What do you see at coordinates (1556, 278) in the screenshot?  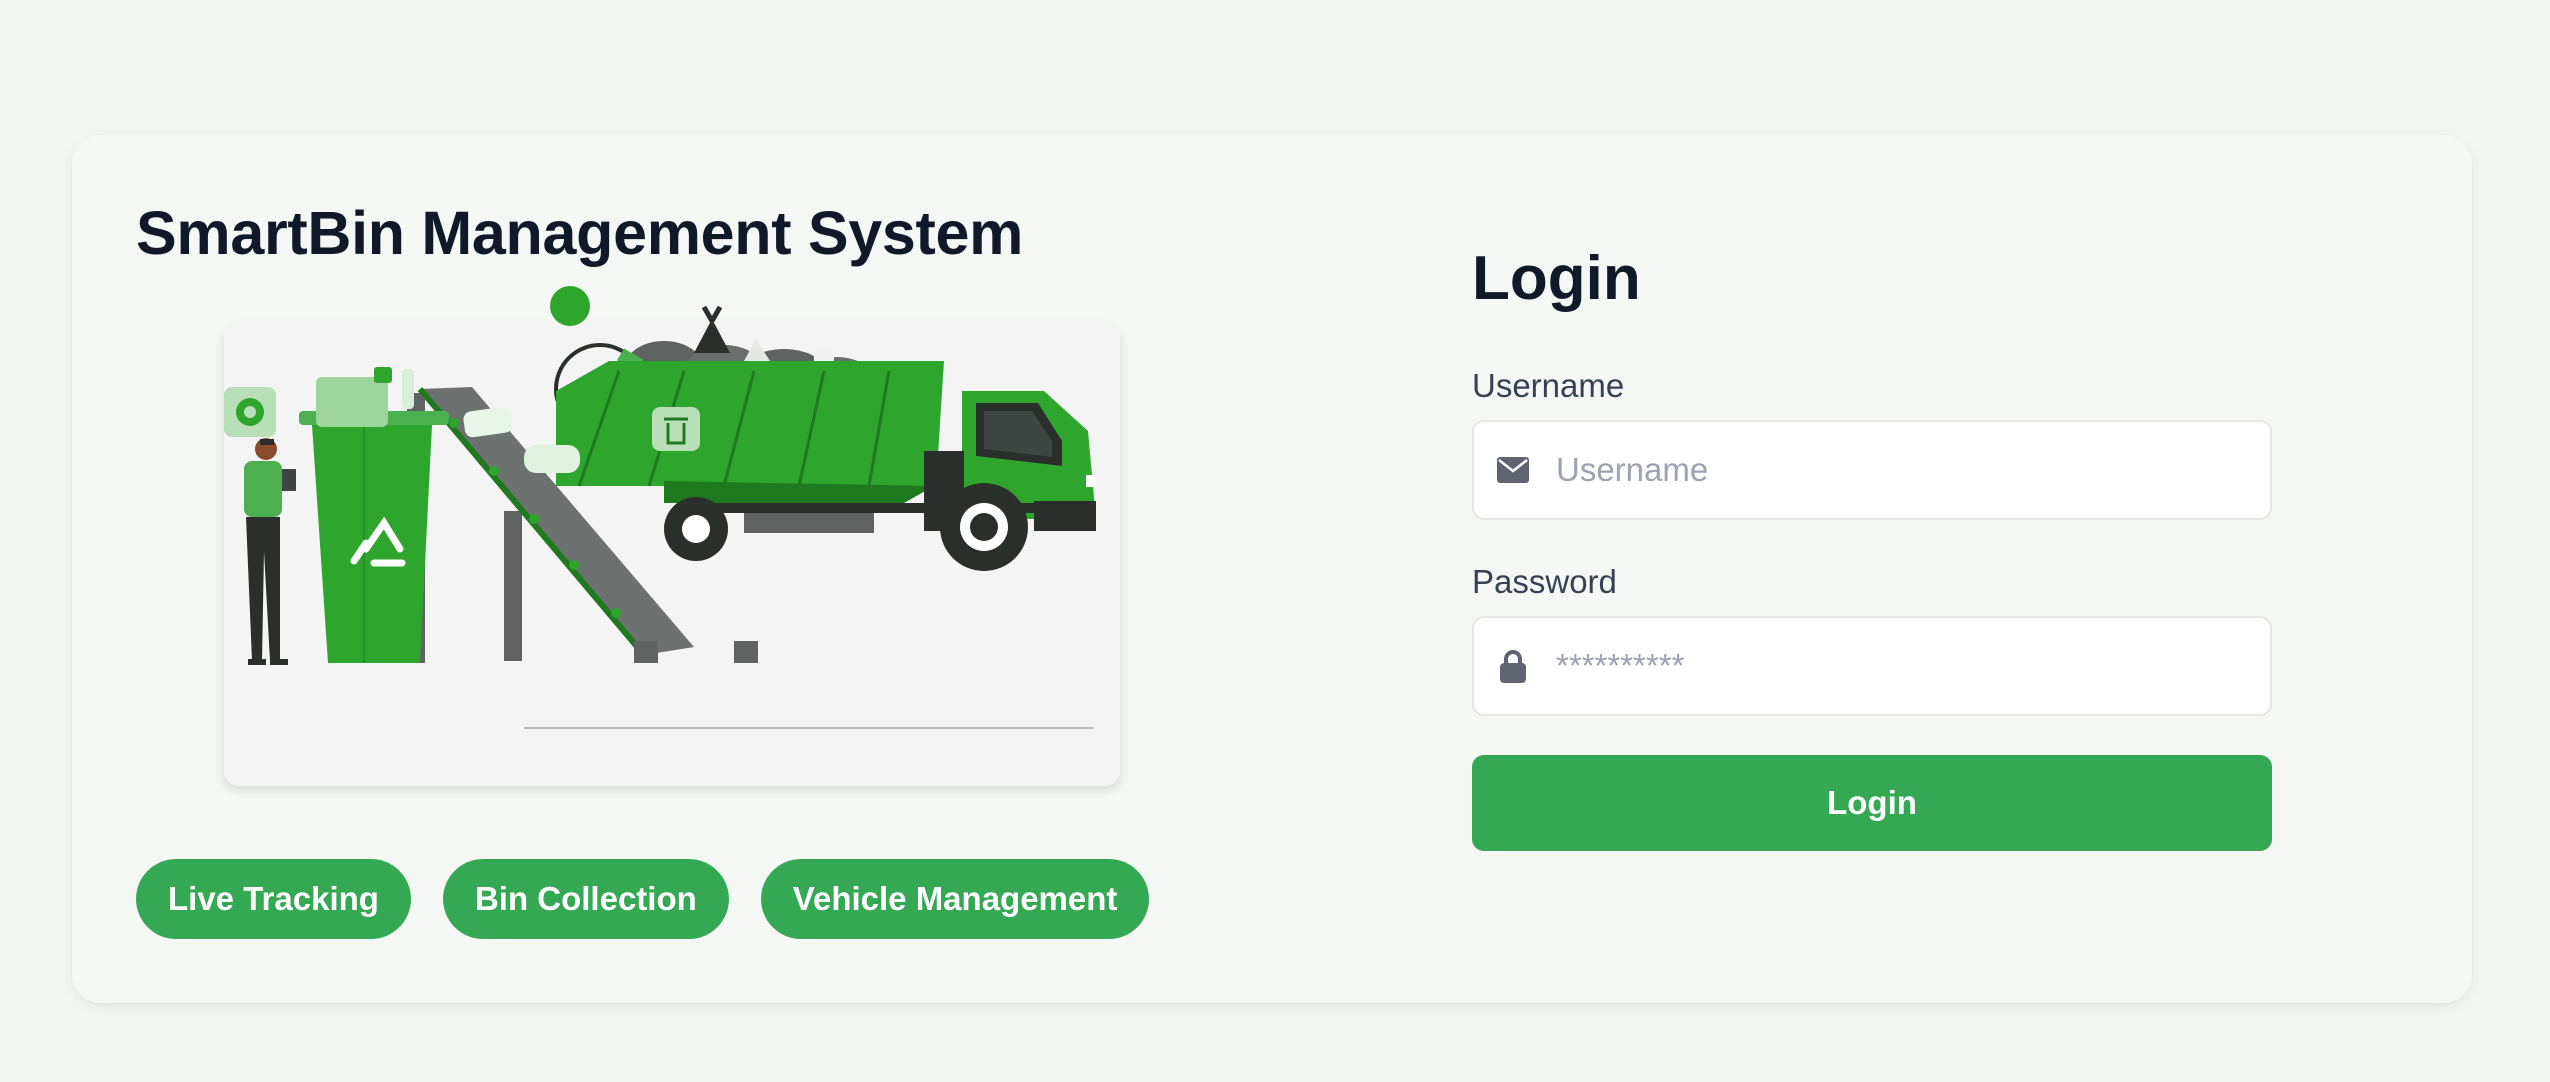 I see `login-heading: Login` at bounding box center [1556, 278].